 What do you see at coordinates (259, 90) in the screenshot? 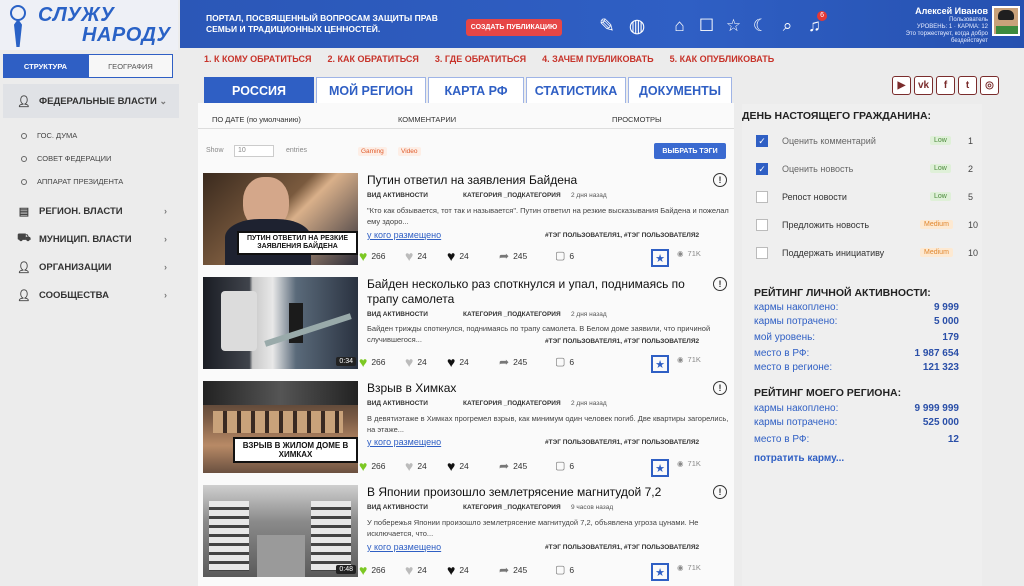
I see `tab-russia: РОССИЯ` at bounding box center [259, 90].